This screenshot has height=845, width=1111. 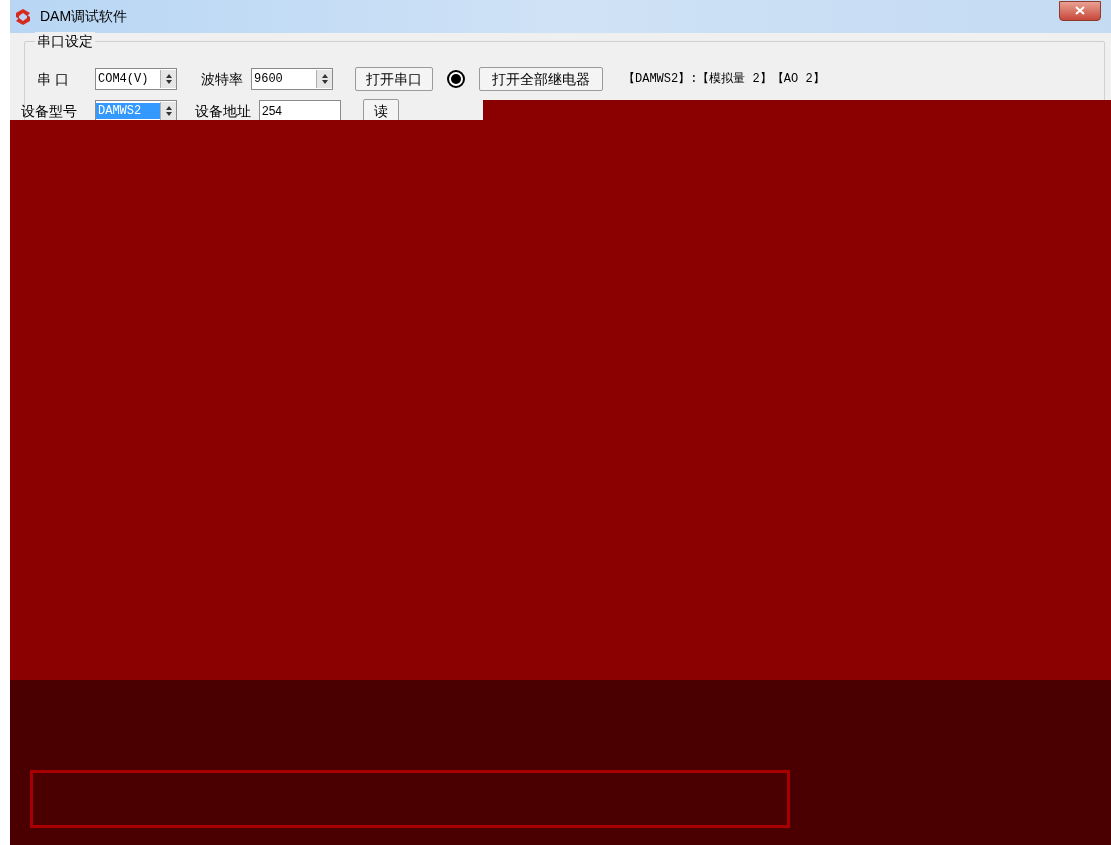 I want to click on combo-box: COM4(V), so click(x=136, y=79).